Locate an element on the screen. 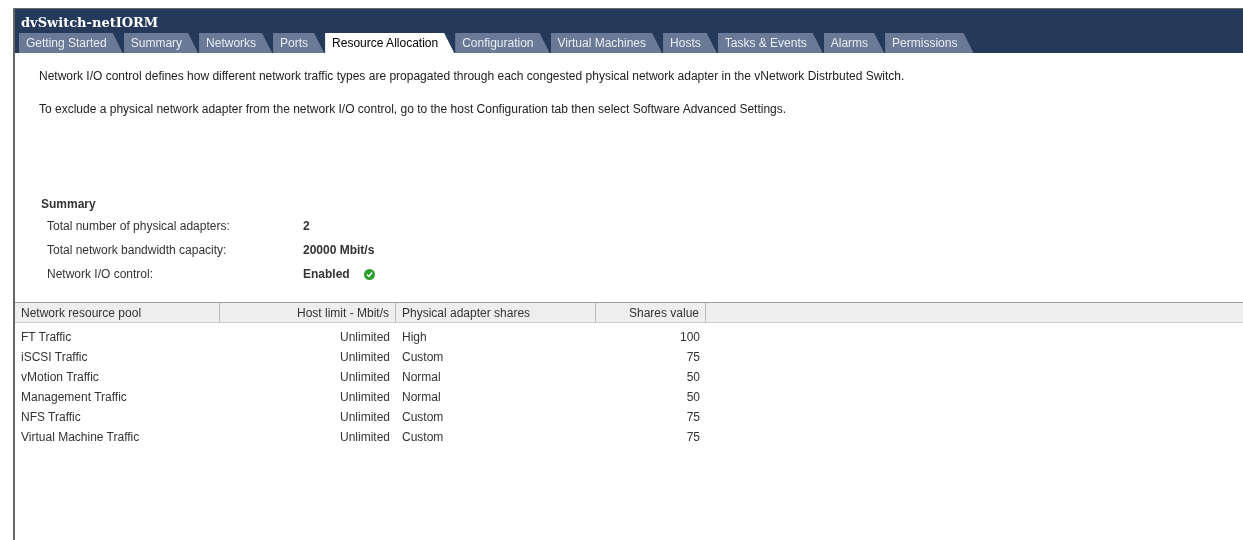 The height and width of the screenshot is (540, 1243). summary-value: 2 is located at coordinates (306, 226).